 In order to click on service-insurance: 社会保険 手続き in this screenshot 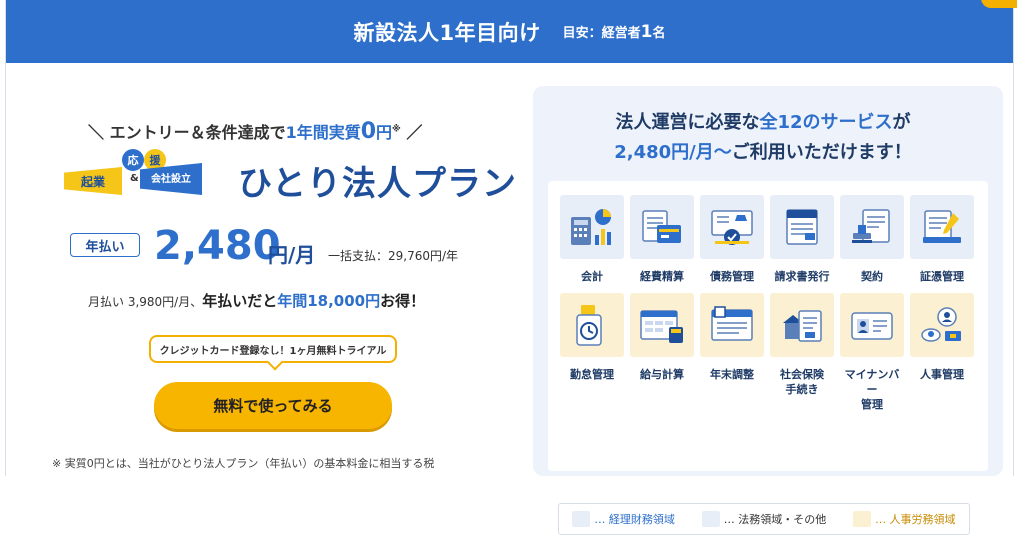, I will do `click(802, 345)`.